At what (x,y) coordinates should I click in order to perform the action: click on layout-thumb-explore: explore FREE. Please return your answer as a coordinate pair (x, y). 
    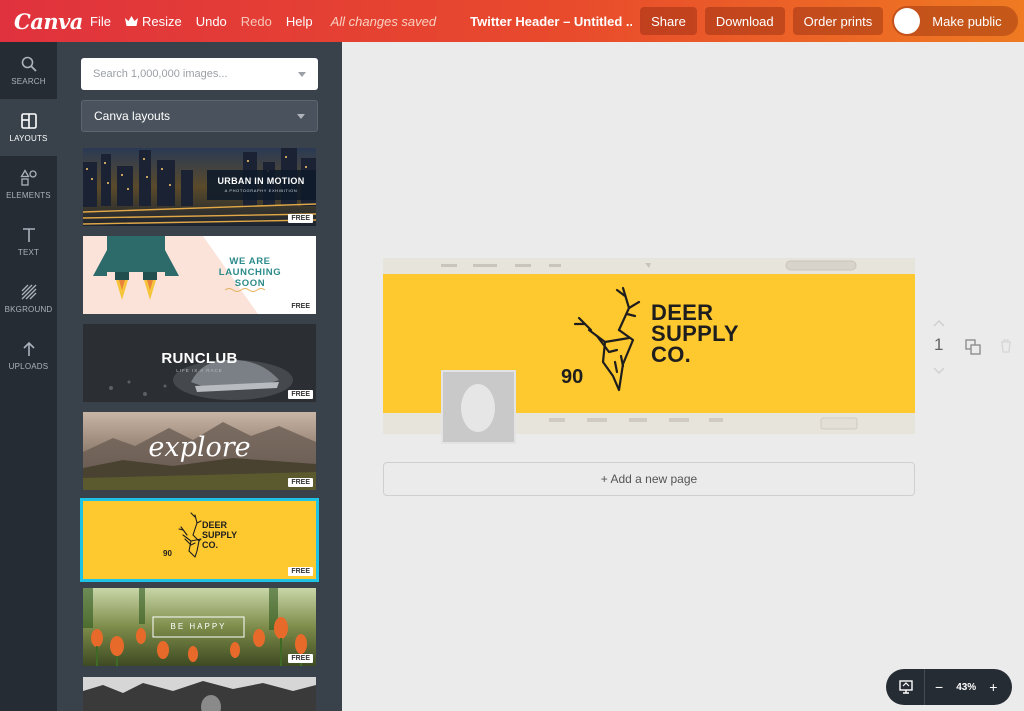
    Looking at the image, I should click on (199, 451).